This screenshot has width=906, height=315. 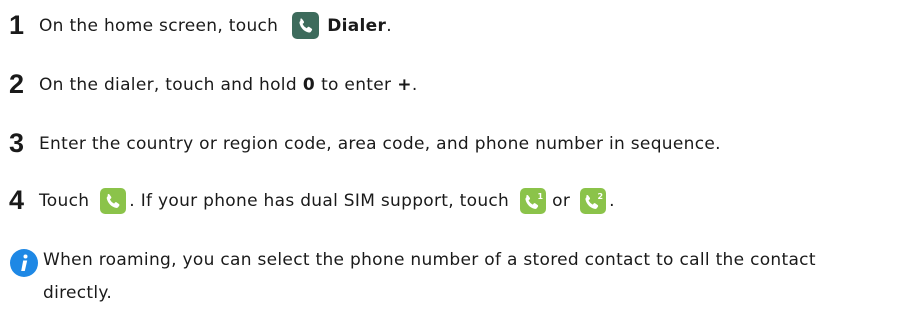 What do you see at coordinates (601, 196) in the screenshot?
I see `sim2-label: 2` at bounding box center [601, 196].